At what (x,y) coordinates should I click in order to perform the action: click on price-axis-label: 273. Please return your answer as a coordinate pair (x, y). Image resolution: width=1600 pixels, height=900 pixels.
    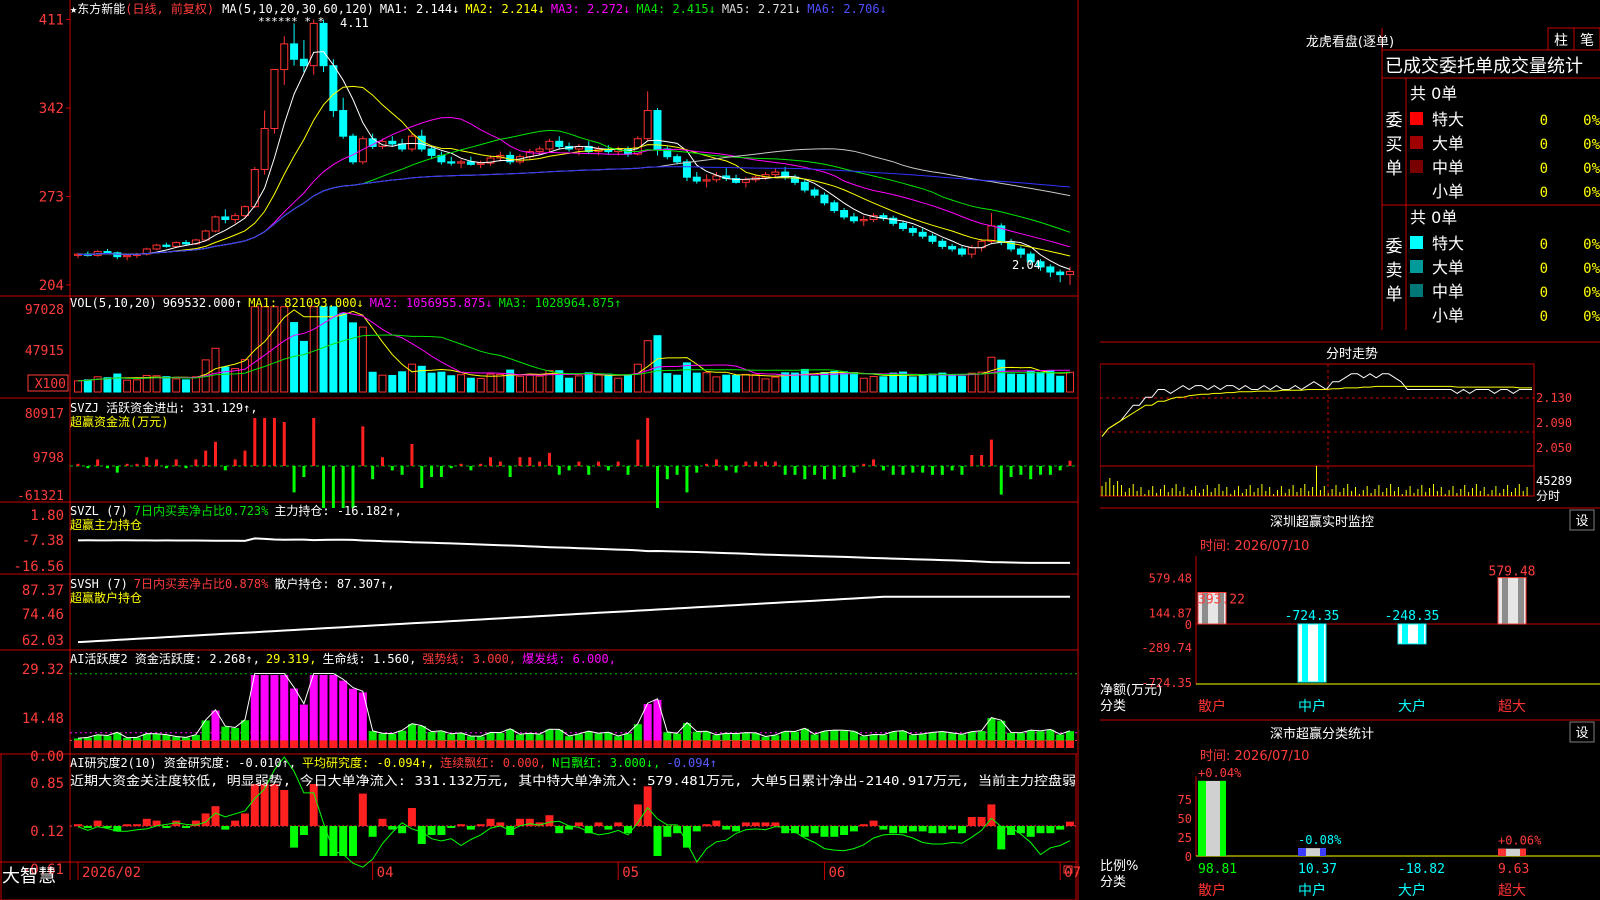
    Looking at the image, I should click on (51, 197).